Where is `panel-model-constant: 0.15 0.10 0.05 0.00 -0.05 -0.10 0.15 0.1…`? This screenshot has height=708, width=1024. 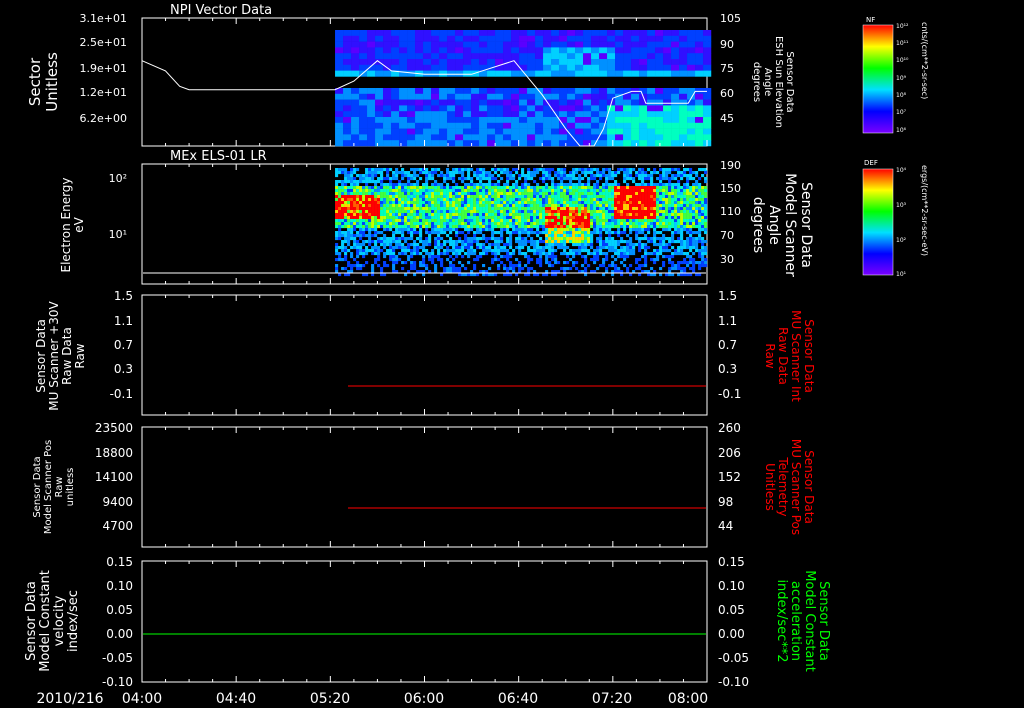 panel-model-constant: 0.15 0.10 0.05 0.00 -0.05 -0.10 0.15 0.1… is located at coordinates (427, 622).